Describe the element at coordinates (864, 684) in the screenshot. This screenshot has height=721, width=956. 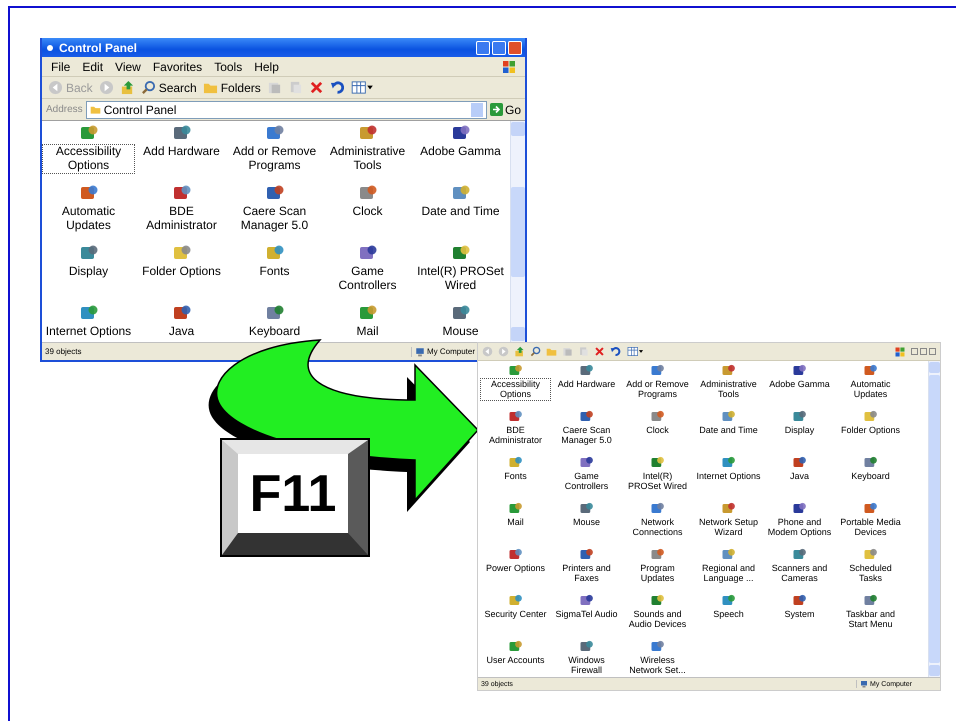
I see `computer-icon` at that location.